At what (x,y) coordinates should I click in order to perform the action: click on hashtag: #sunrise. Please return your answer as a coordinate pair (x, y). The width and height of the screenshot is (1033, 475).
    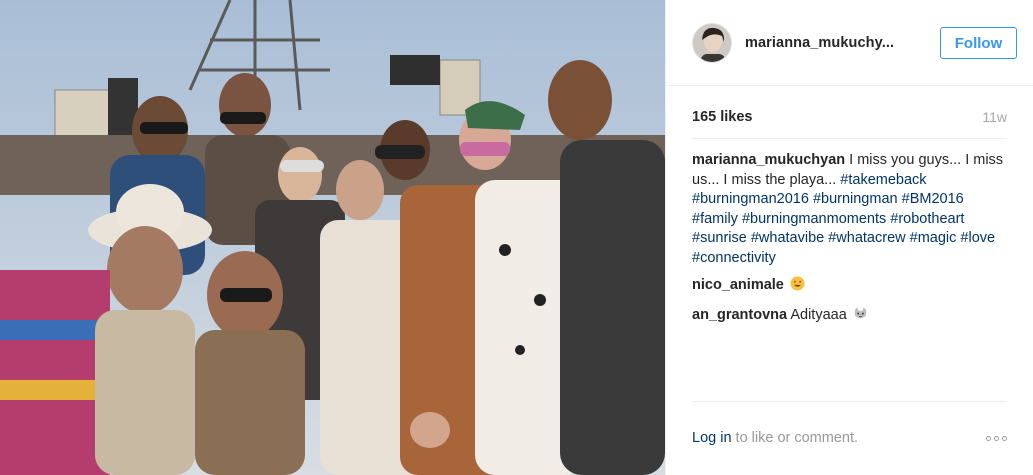
    Looking at the image, I should click on (719, 238).